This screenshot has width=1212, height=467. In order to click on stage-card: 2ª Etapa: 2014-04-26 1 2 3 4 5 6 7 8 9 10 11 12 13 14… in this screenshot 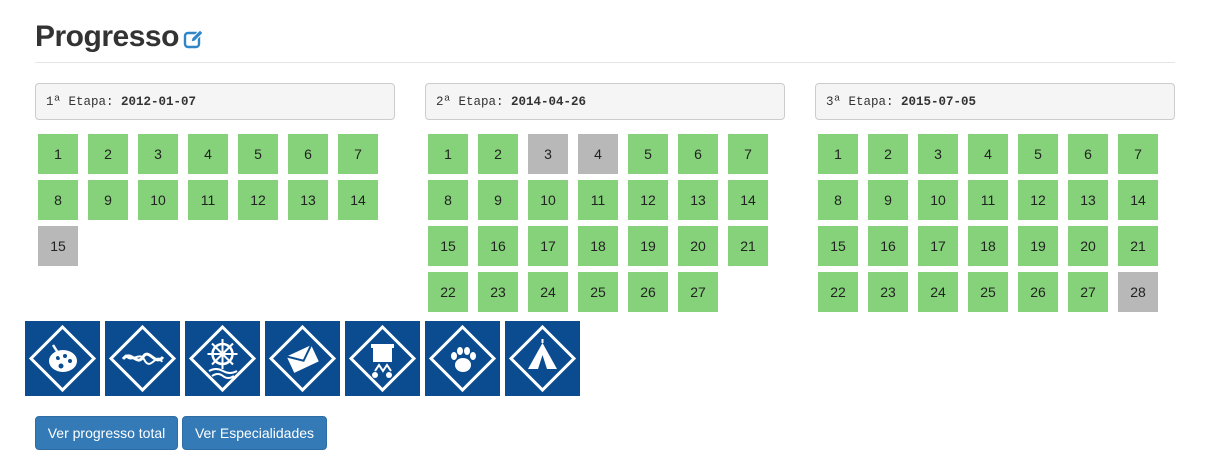, I will do `click(605, 200)`.